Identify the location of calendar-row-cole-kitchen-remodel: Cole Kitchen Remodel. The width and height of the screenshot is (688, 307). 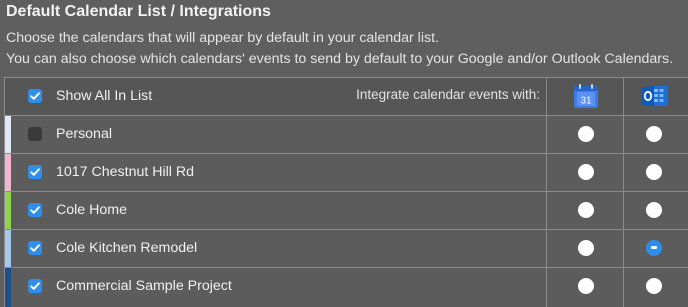
(346, 249).